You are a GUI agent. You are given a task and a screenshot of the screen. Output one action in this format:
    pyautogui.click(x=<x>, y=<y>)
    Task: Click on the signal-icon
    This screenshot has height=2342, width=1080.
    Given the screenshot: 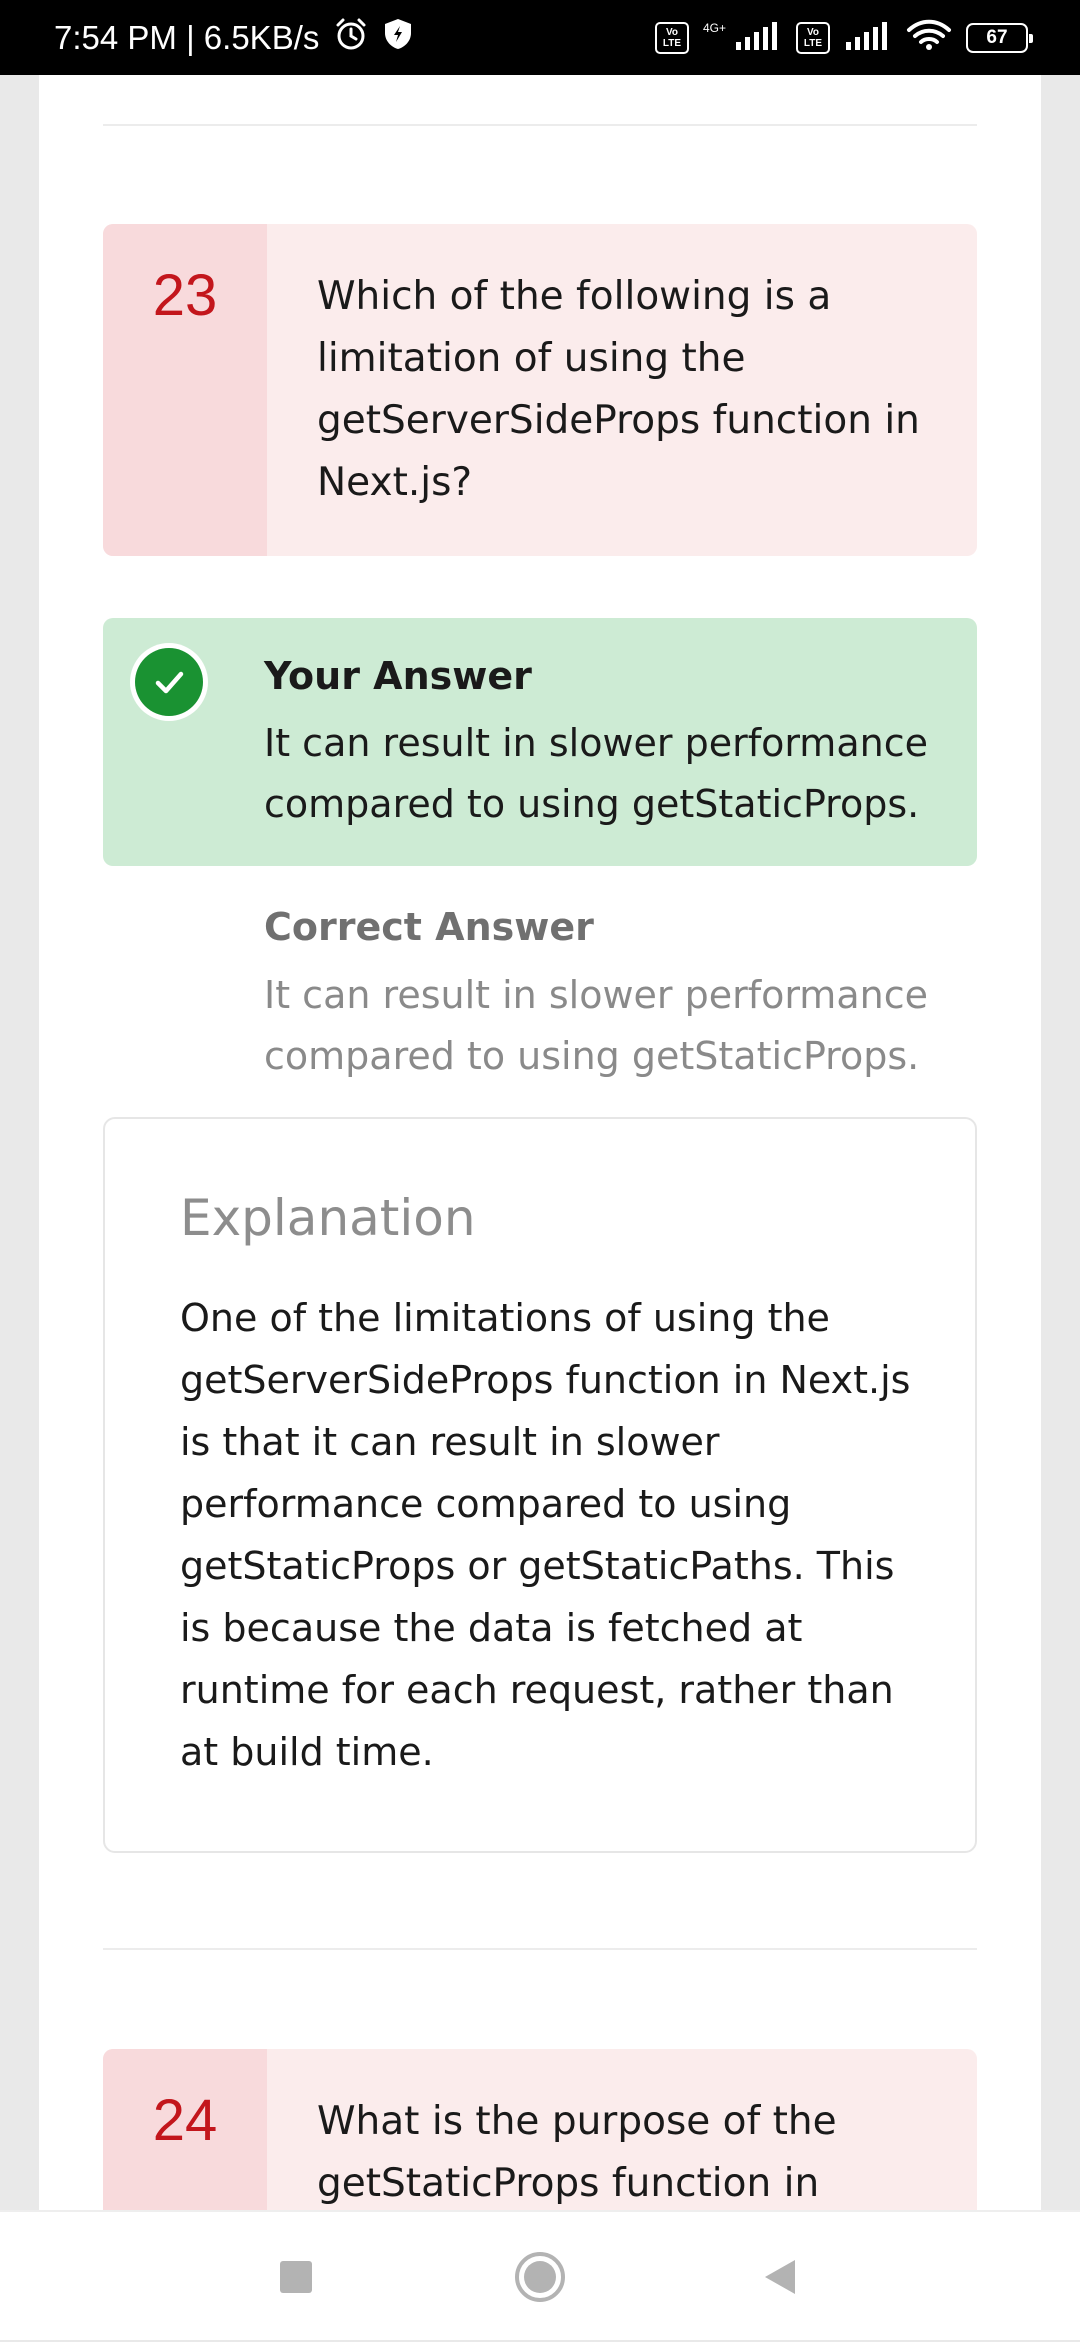 What is the action you would take?
    pyautogui.click(x=758, y=37)
    